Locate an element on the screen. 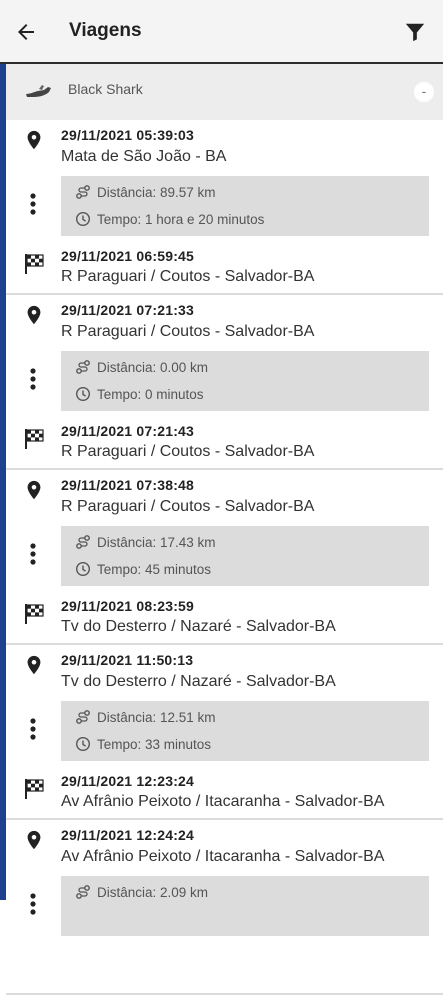  trip-duration: Tempo: 33 minutos is located at coordinates (143, 744).